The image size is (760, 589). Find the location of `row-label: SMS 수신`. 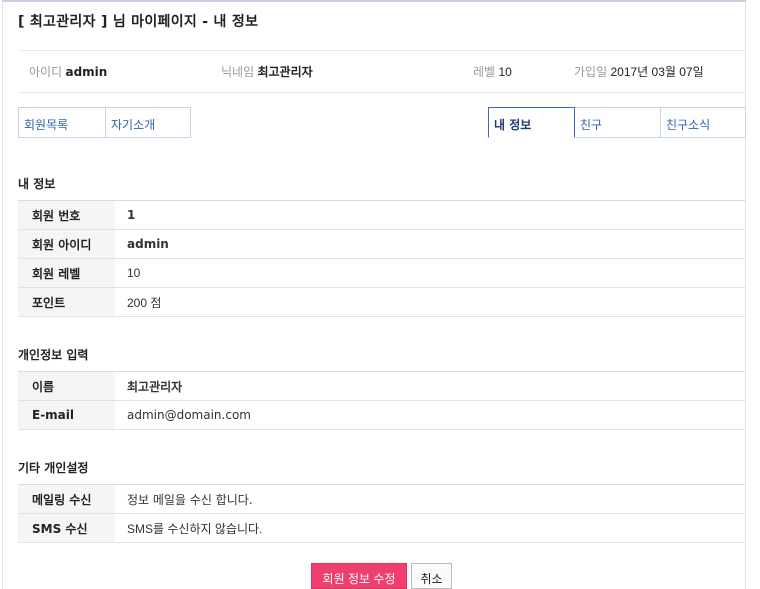

row-label: SMS 수신 is located at coordinates (66, 528).